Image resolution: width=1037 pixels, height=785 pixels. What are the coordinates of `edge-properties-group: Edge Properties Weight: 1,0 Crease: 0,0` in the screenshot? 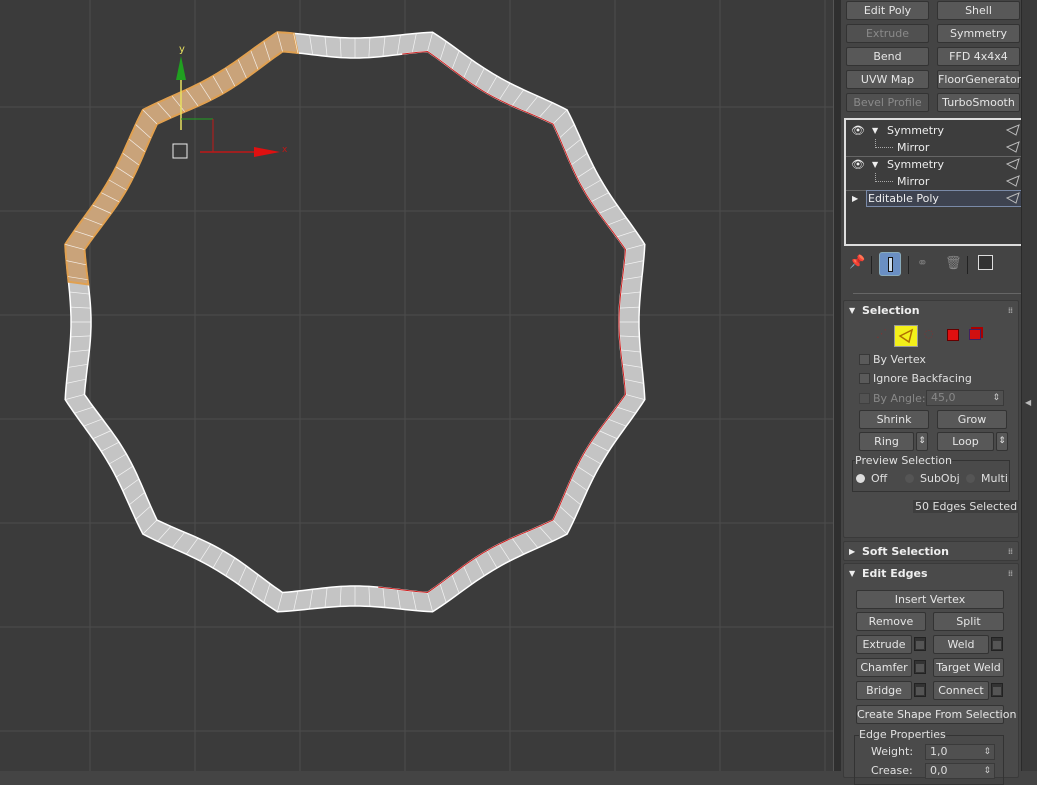 It's located at (929, 756).